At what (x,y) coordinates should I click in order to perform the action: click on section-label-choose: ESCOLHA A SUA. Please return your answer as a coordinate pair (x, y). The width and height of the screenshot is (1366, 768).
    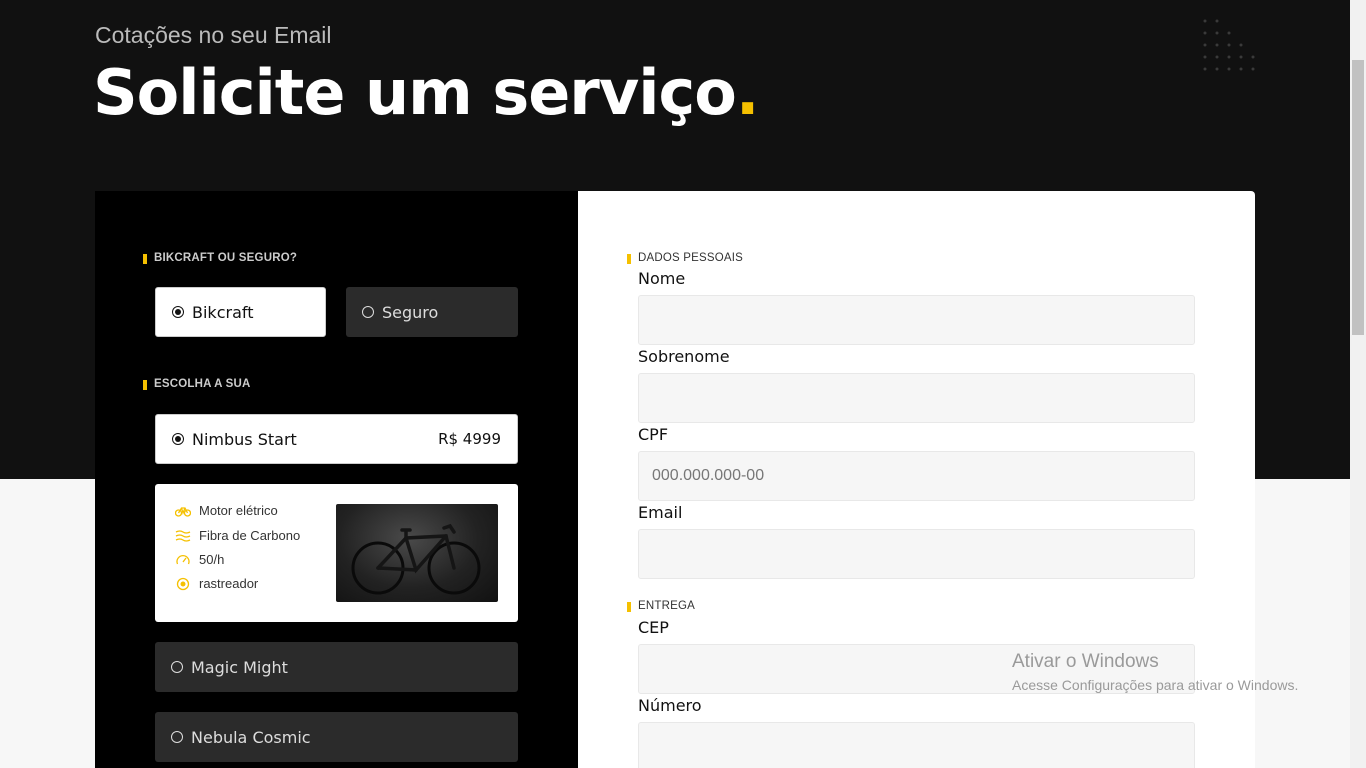
    Looking at the image, I should click on (197, 384).